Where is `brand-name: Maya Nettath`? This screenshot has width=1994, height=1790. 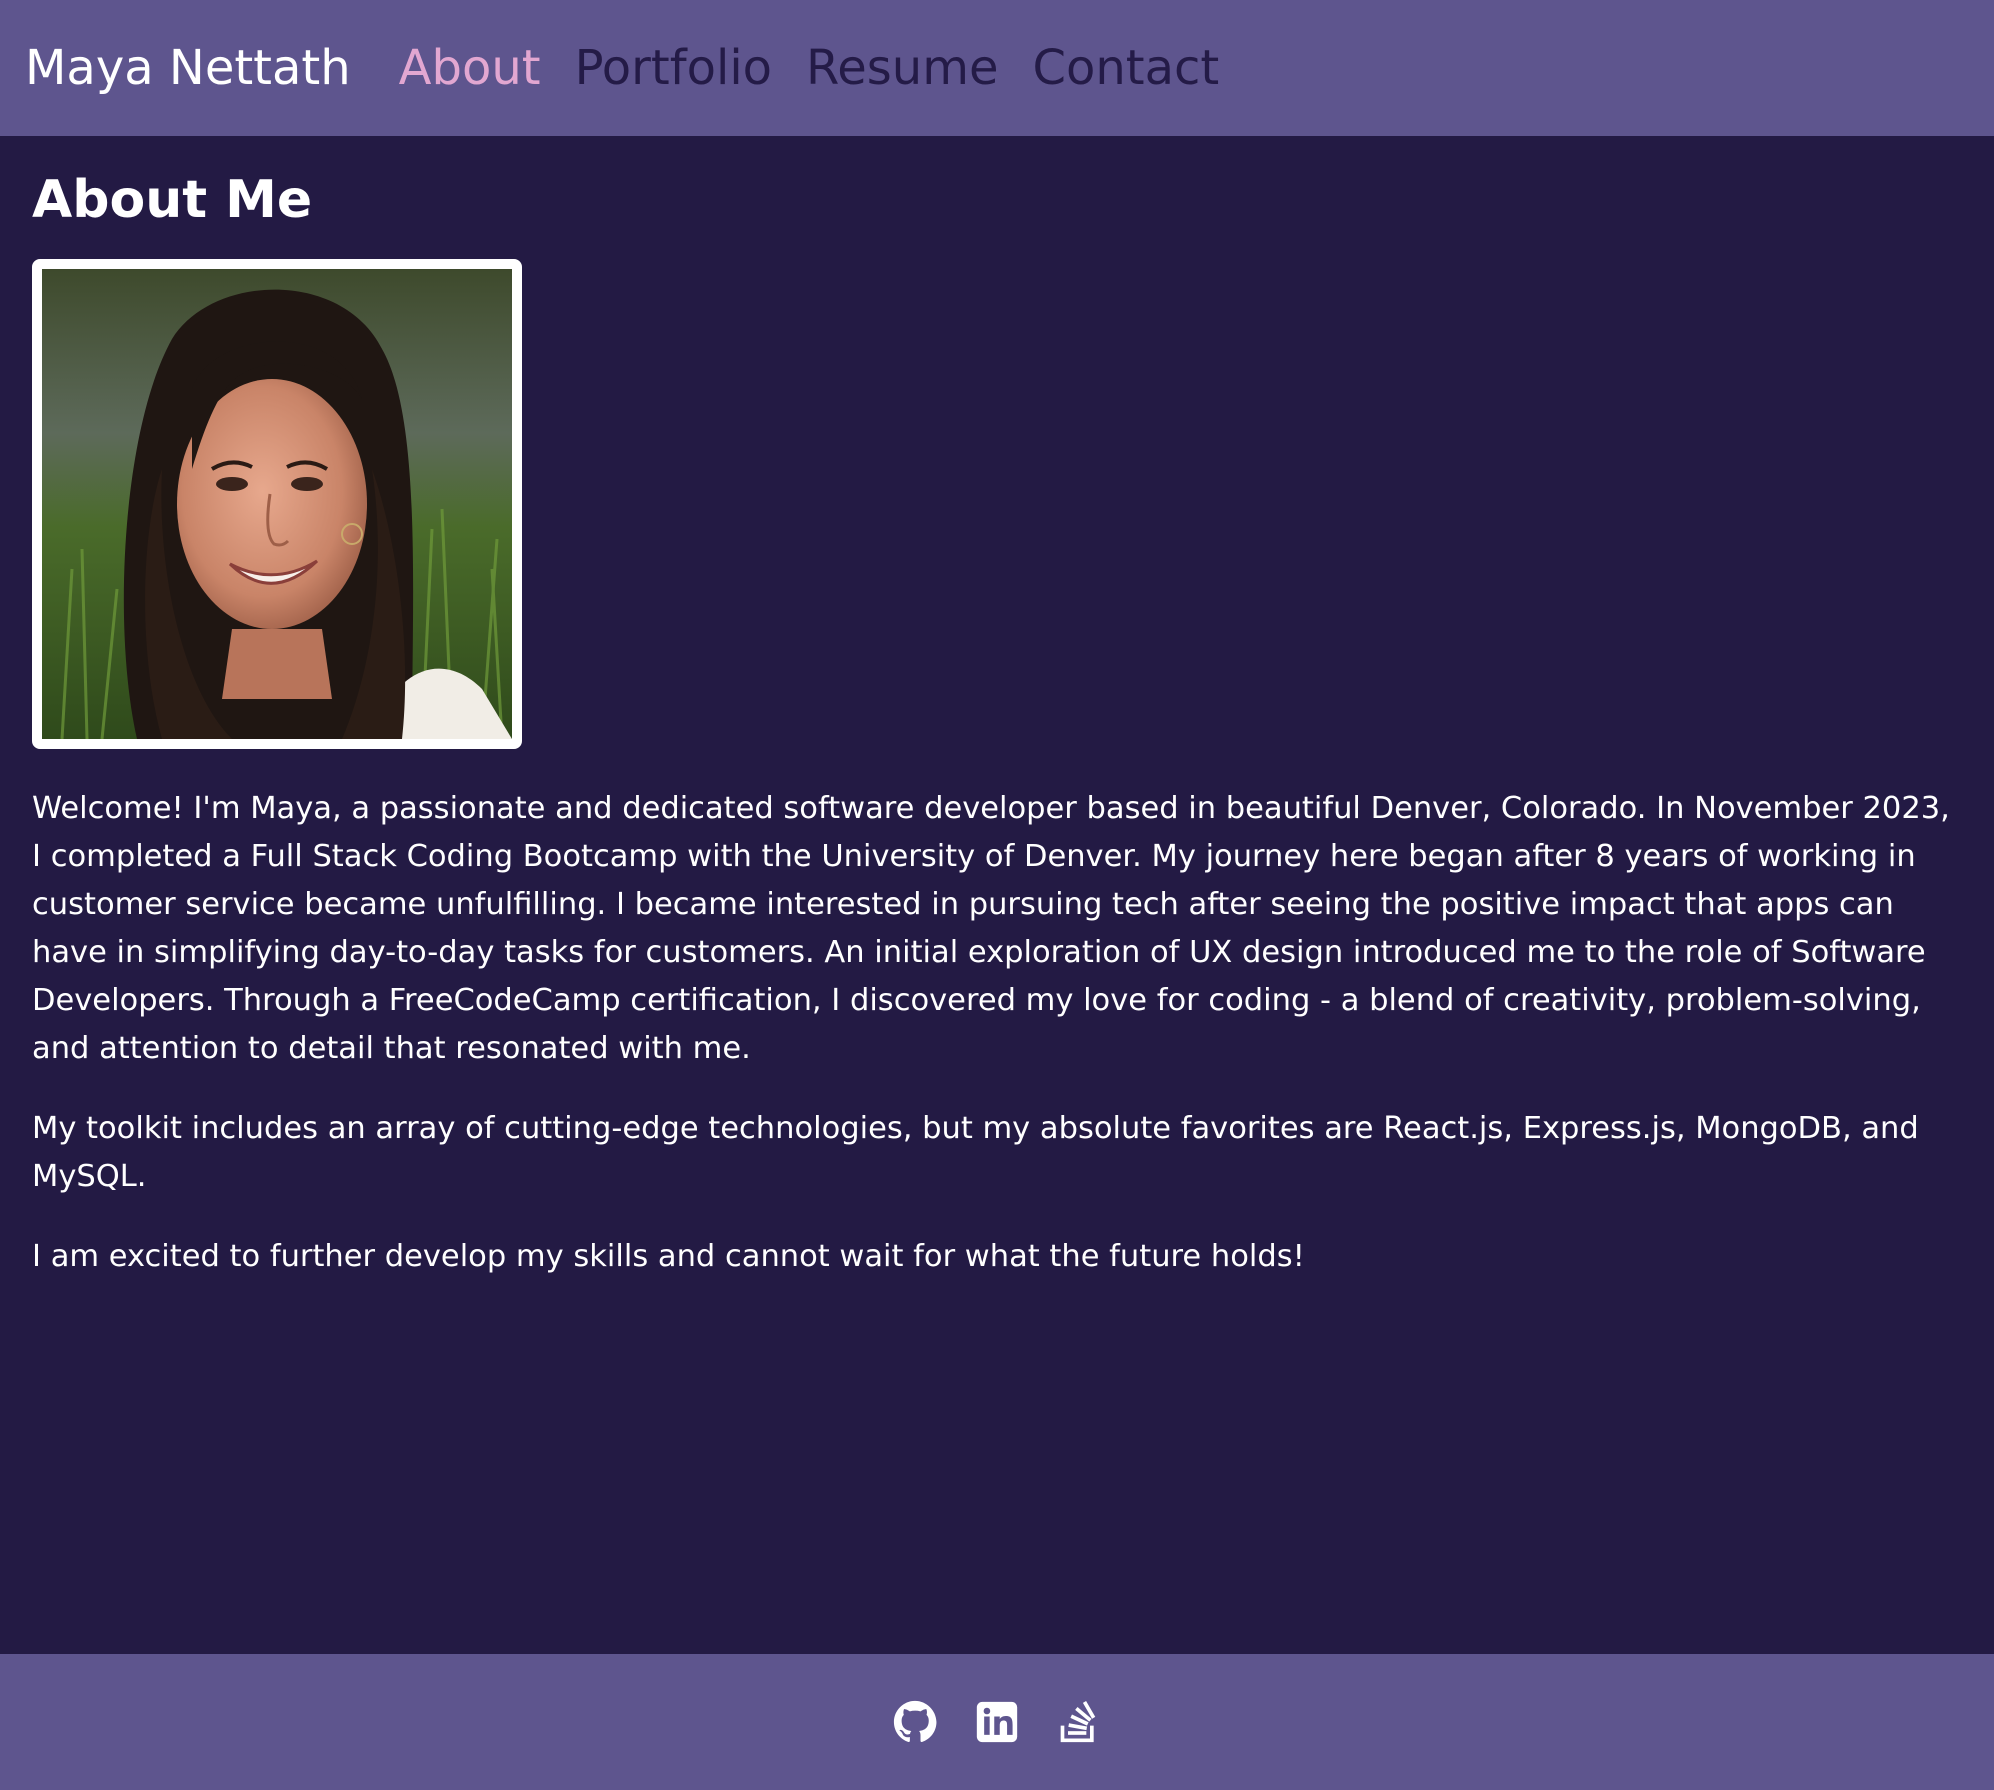 brand-name: Maya Nettath is located at coordinates (188, 68).